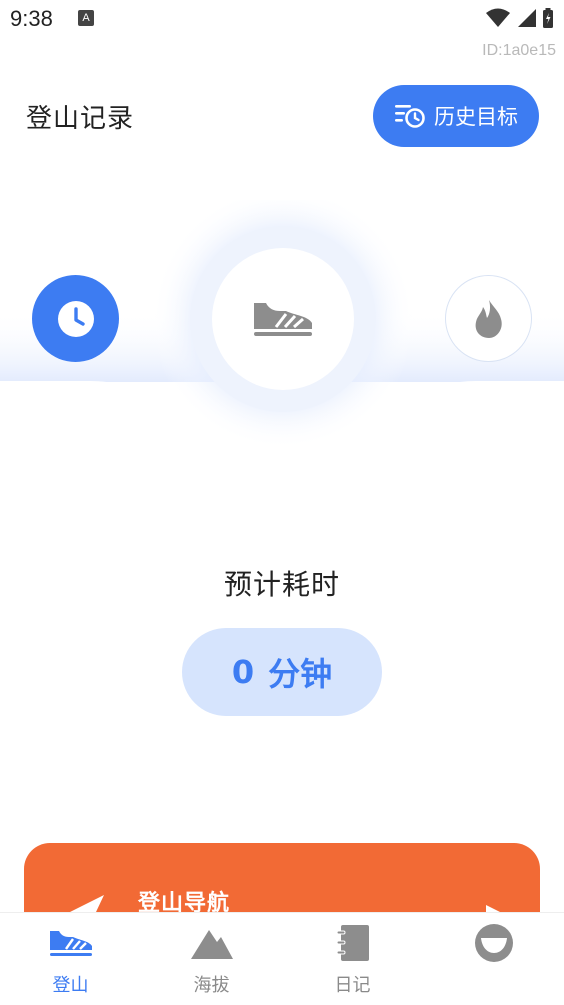  Describe the element at coordinates (548, 18) in the screenshot. I see `battery-icon` at that location.